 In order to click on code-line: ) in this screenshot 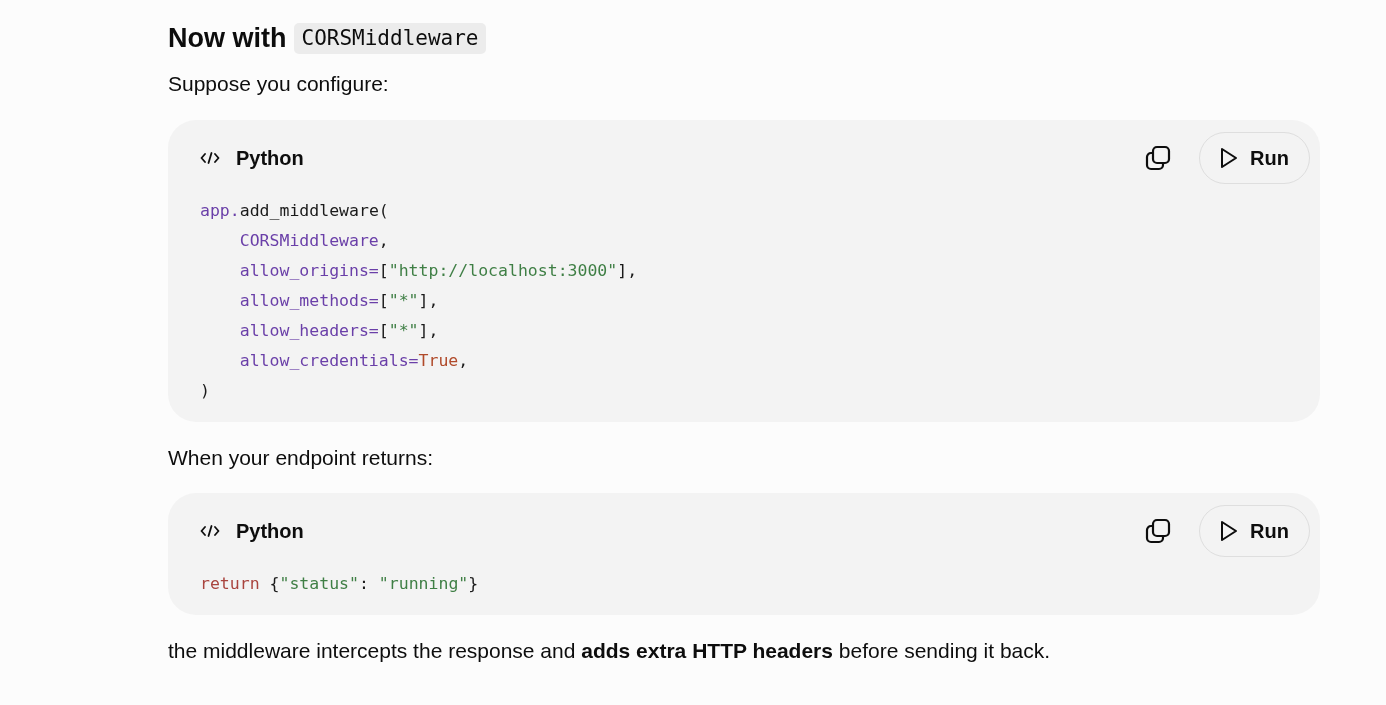, I will do `click(205, 390)`.